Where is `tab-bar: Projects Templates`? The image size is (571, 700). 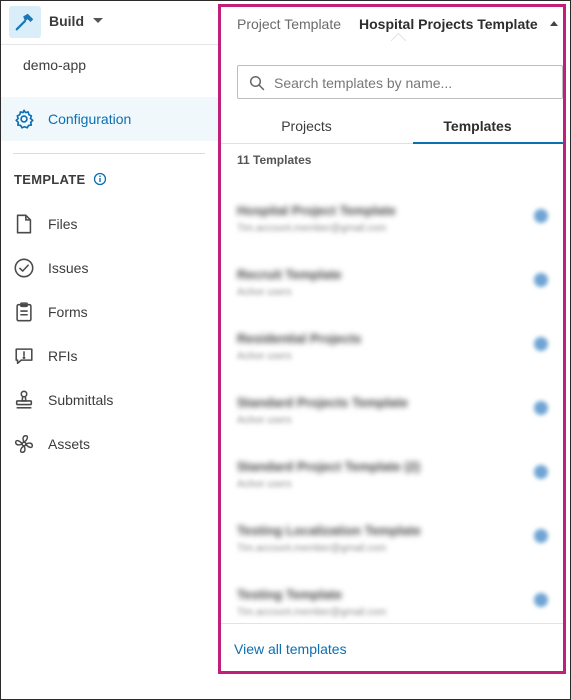
tab-bar: Projects Templates is located at coordinates (392, 128).